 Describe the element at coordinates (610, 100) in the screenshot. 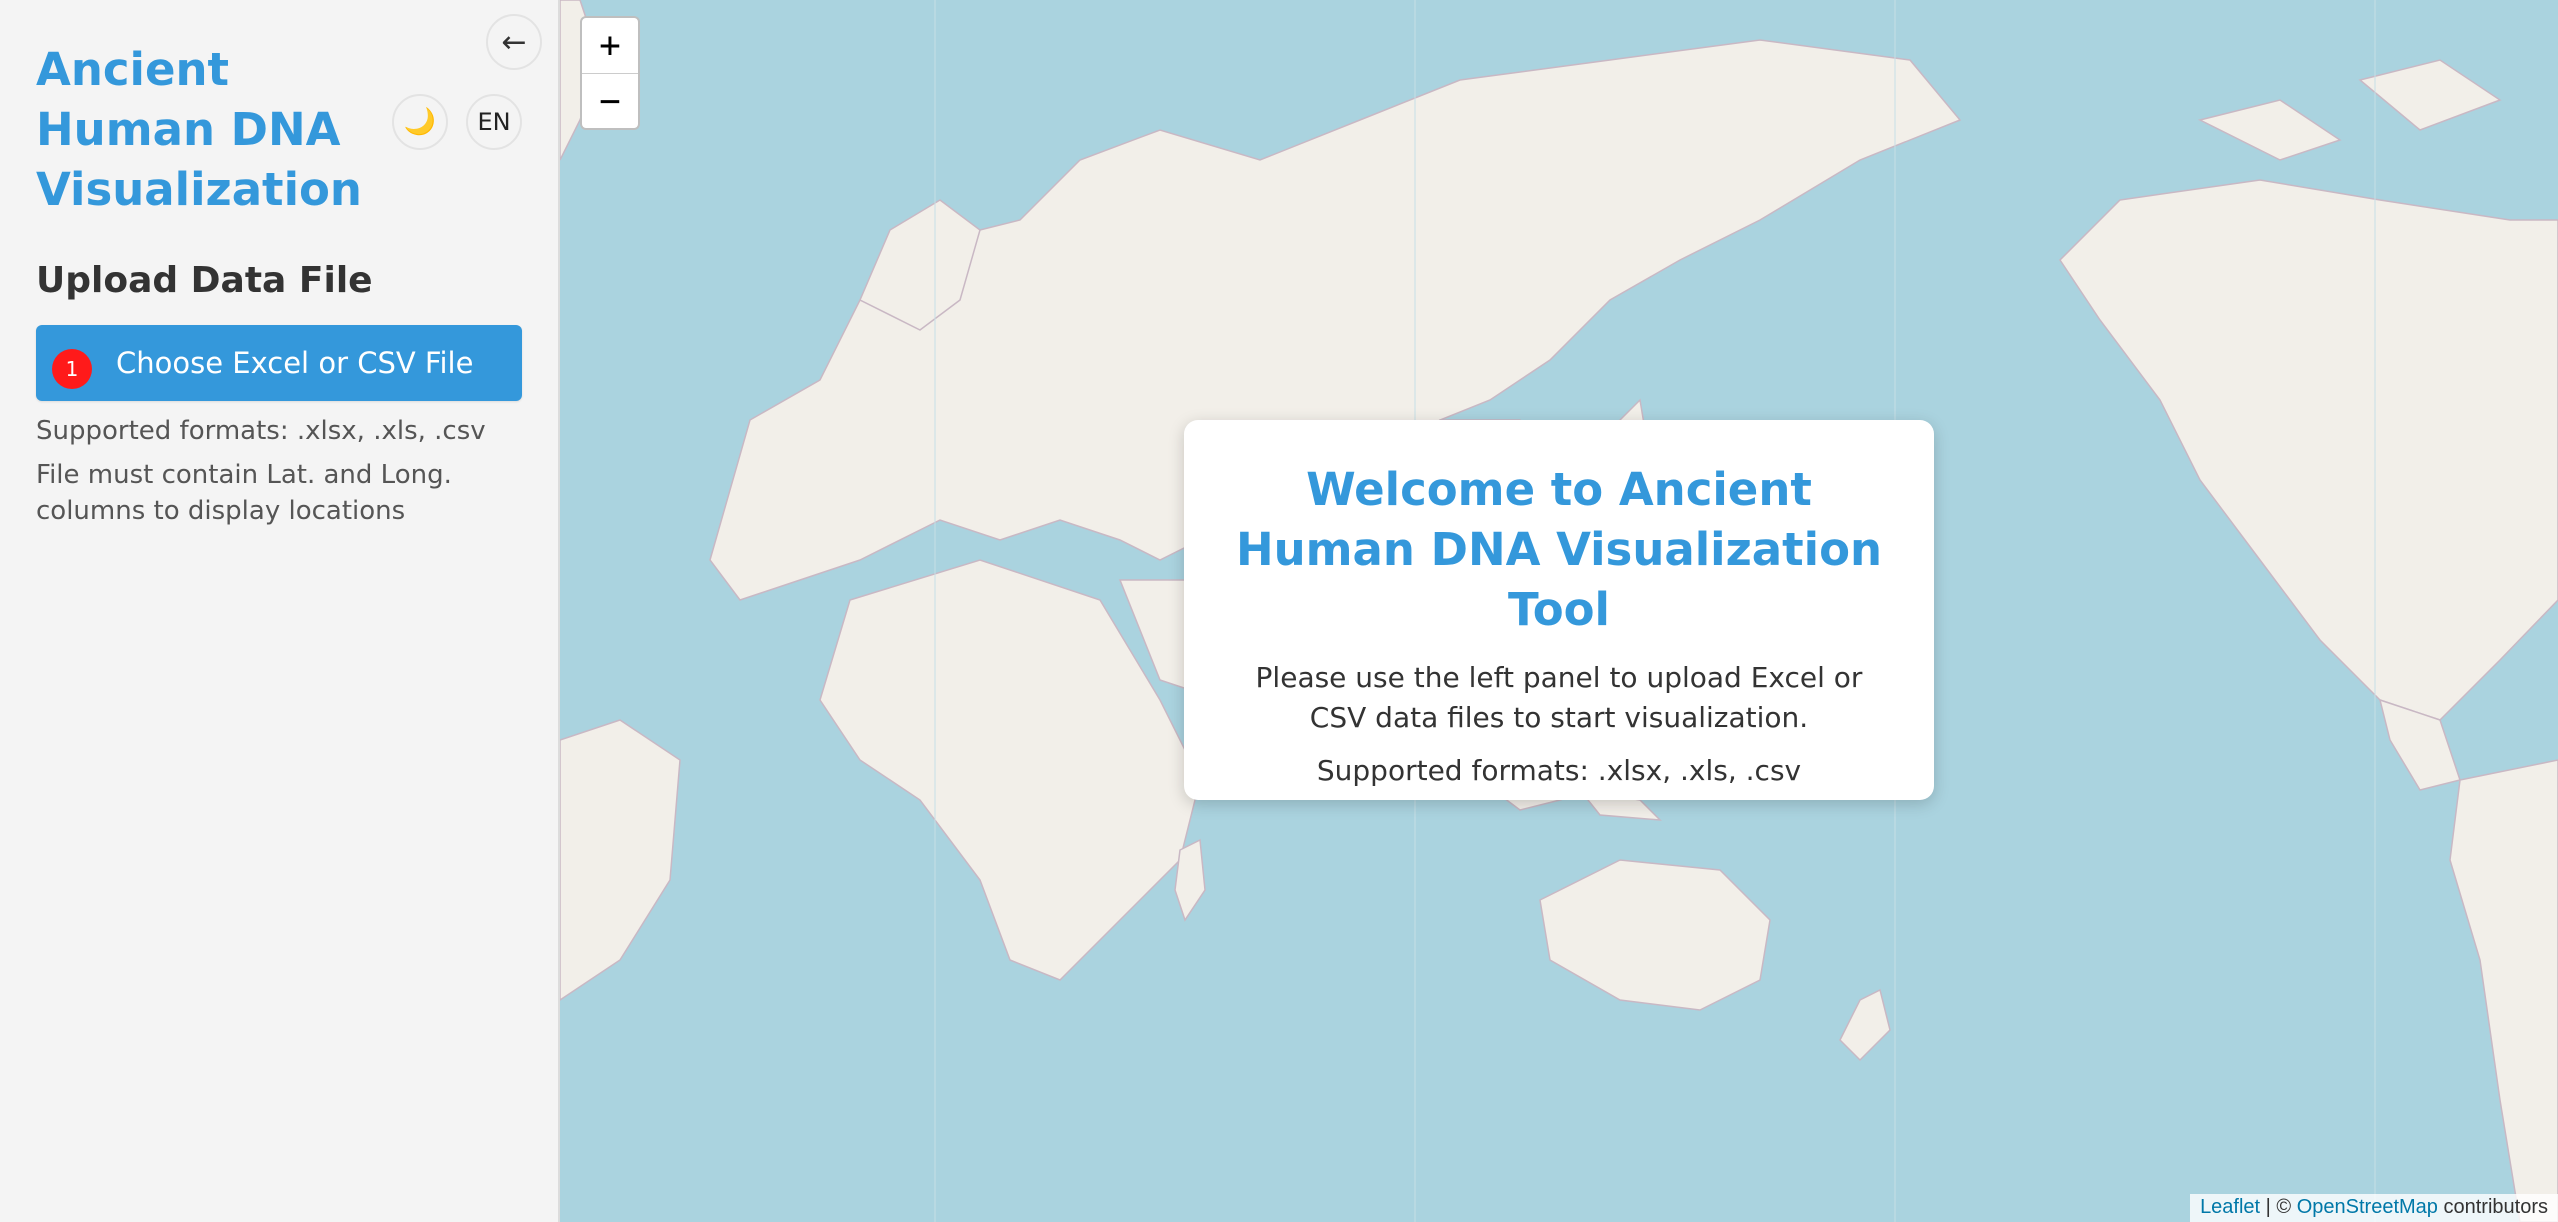

I see `zoom-out-button: −` at that location.